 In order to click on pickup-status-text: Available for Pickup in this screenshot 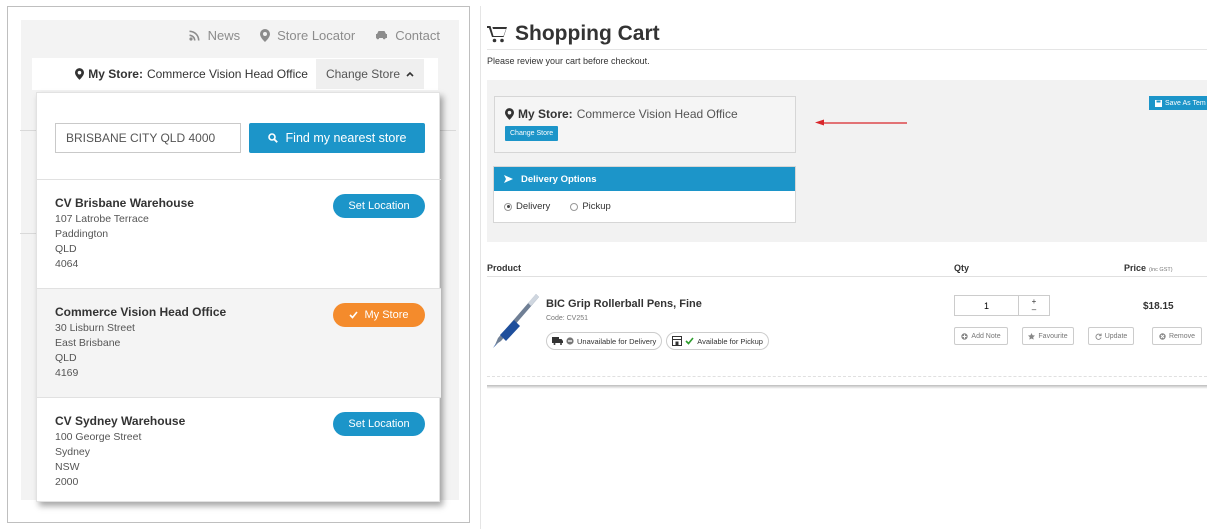, I will do `click(730, 341)`.